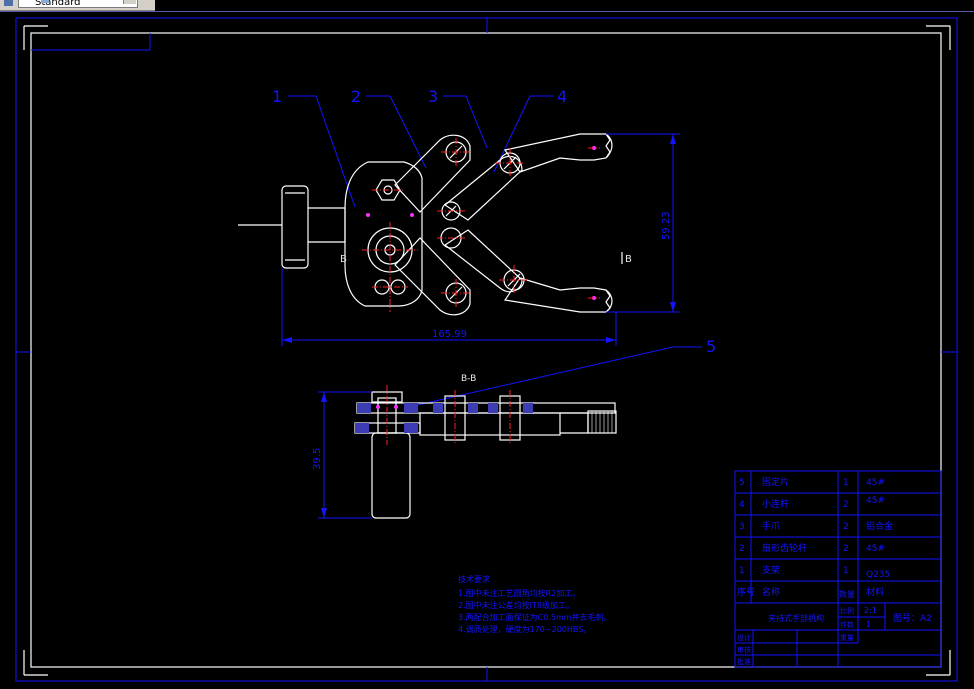 This screenshot has height=689, width=974. What do you see at coordinates (870, 610) in the screenshot?
I see `scale-value: 2:1` at bounding box center [870, 610].